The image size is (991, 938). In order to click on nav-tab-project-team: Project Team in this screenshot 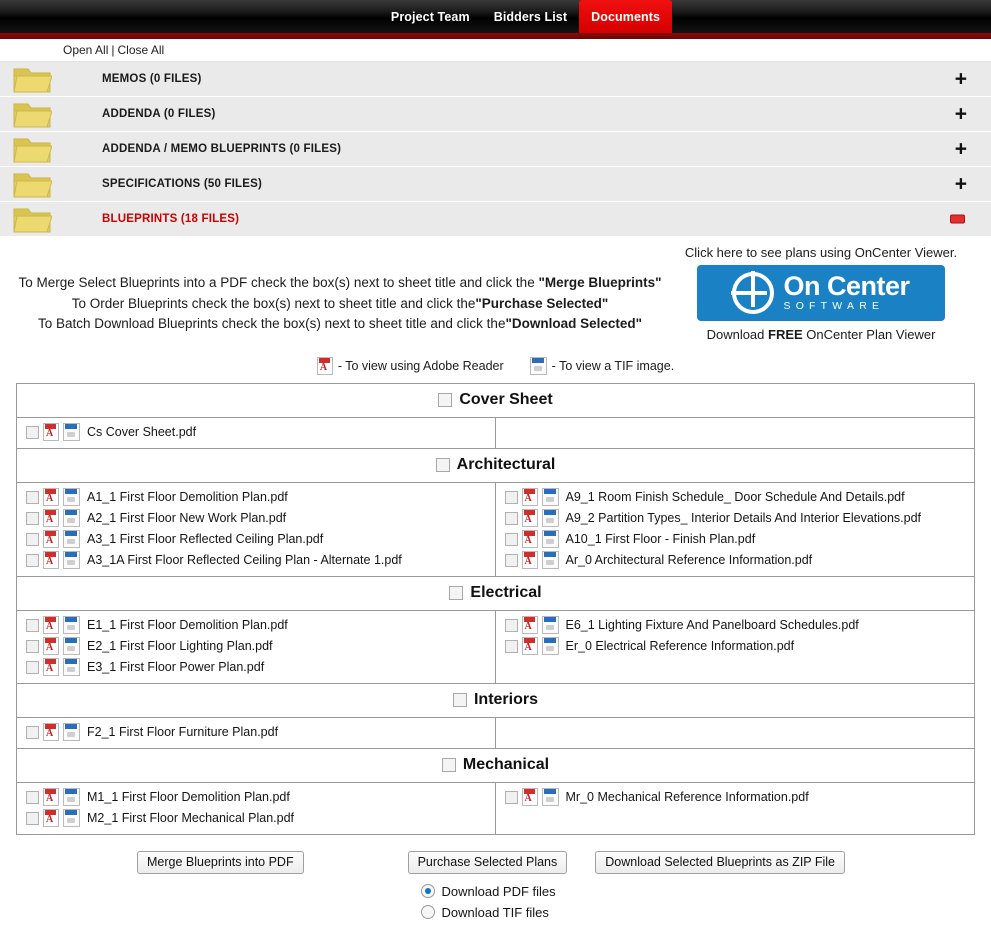, I will do `click(430, 16)`.